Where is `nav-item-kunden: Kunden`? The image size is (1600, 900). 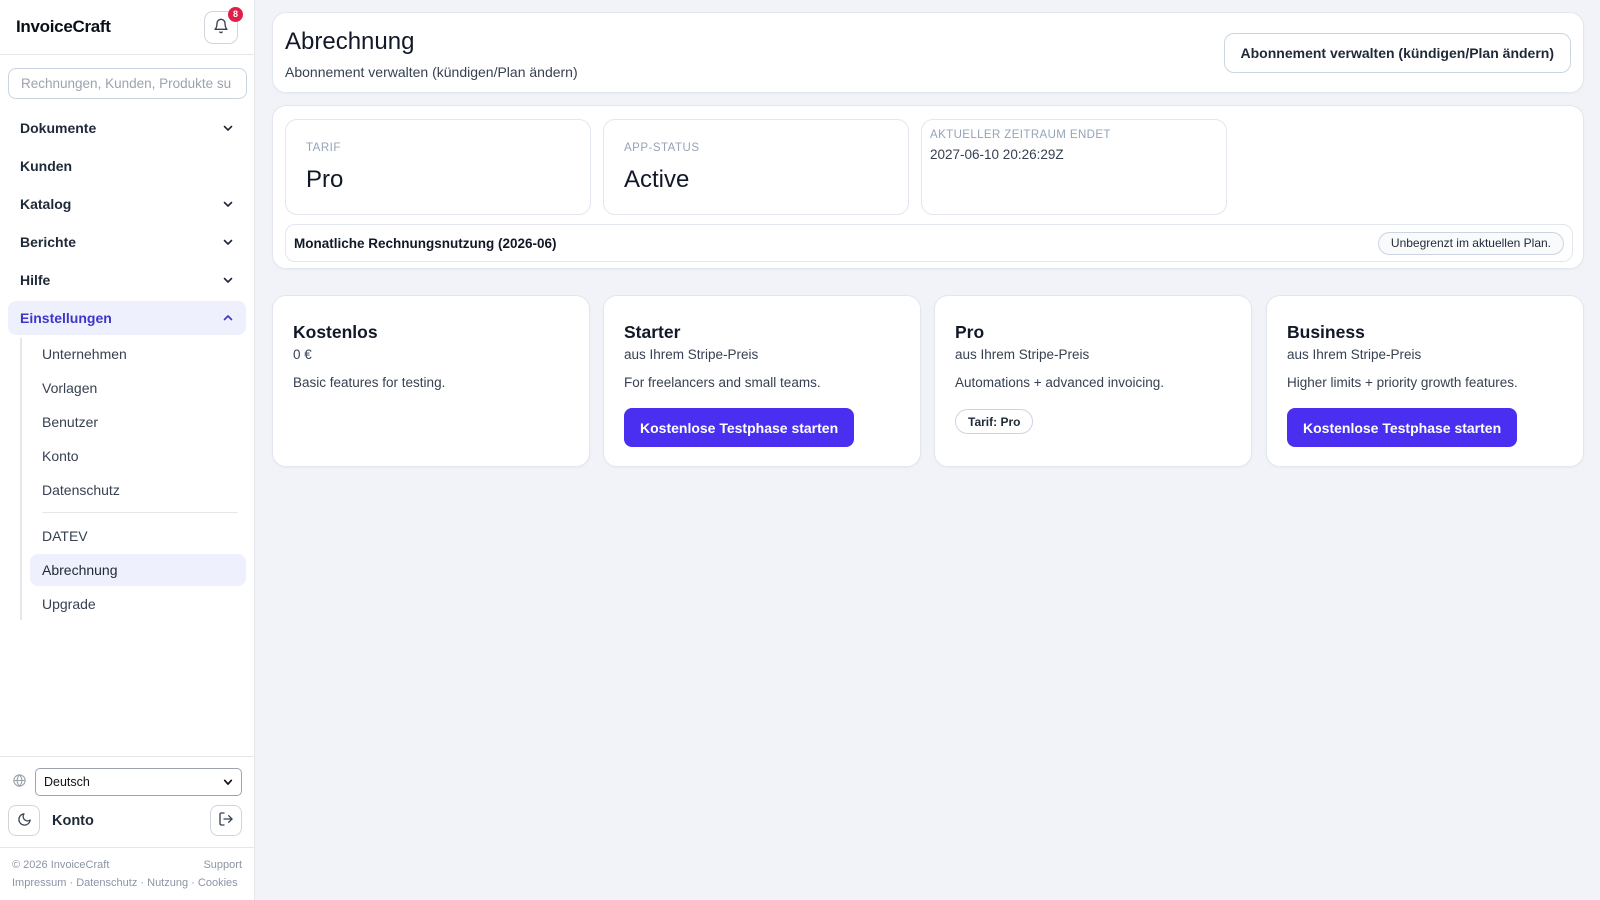 nav-item-kunden: Kunden is located at coordinates (127, 166).